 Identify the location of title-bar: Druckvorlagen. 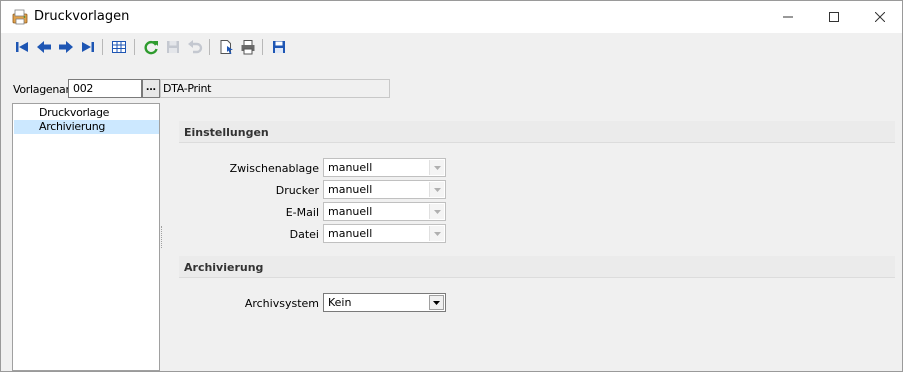
(451, 17).